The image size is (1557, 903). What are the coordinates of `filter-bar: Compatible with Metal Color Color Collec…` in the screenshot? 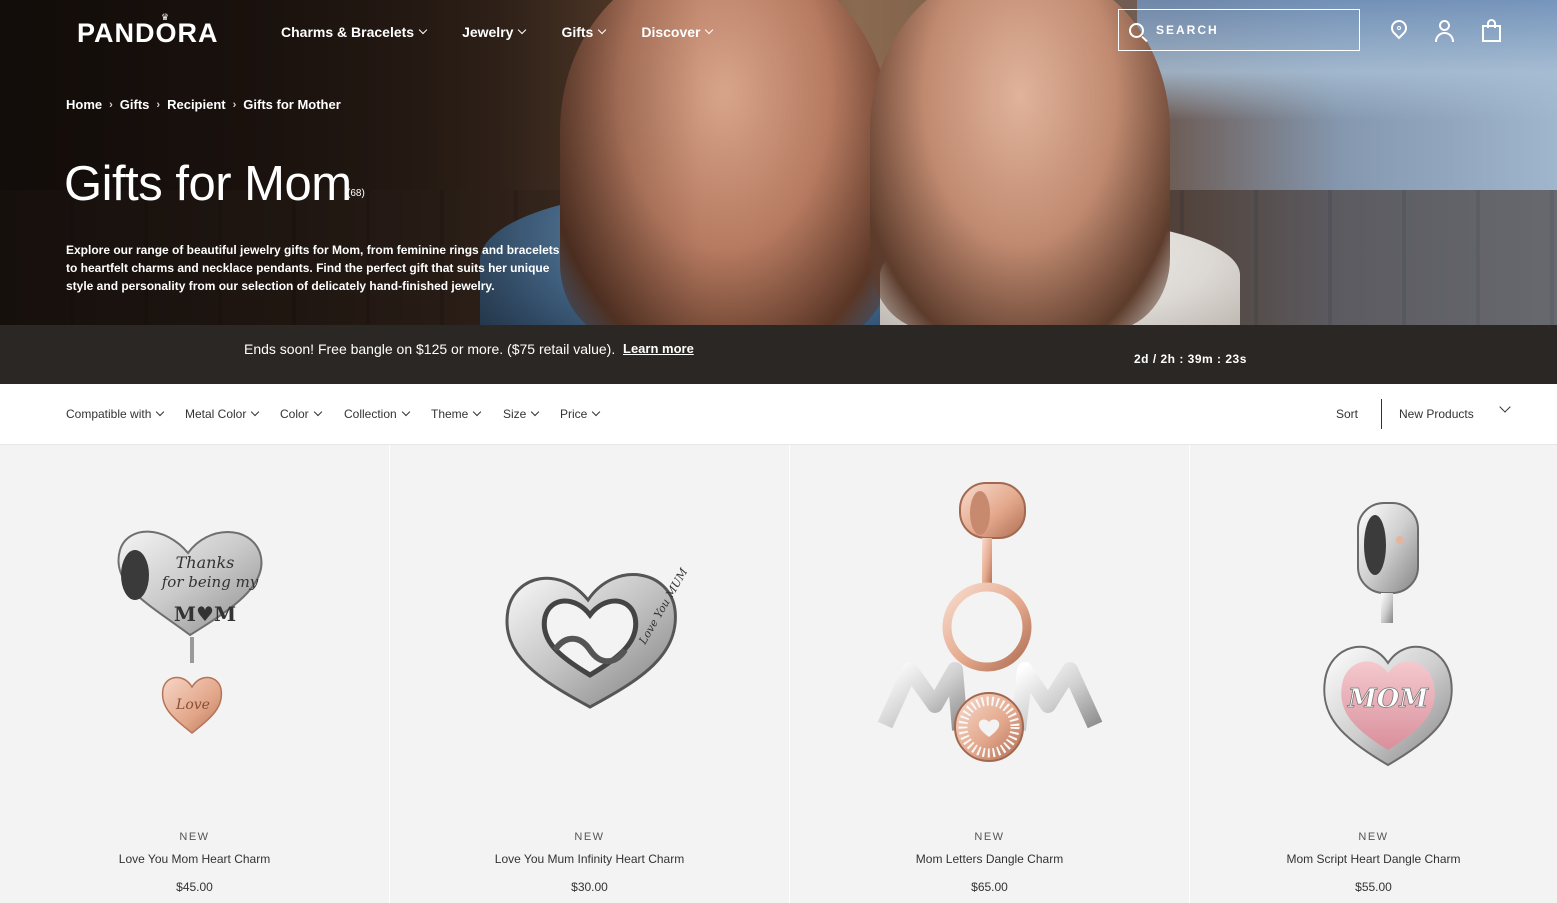 It's located at (778, 414).